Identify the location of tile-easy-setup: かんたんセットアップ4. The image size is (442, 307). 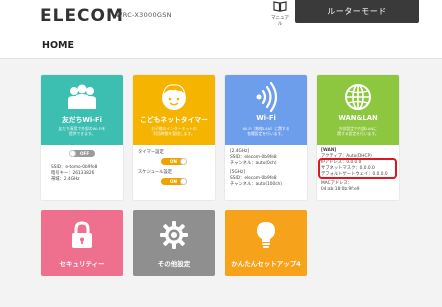
(266, 243).